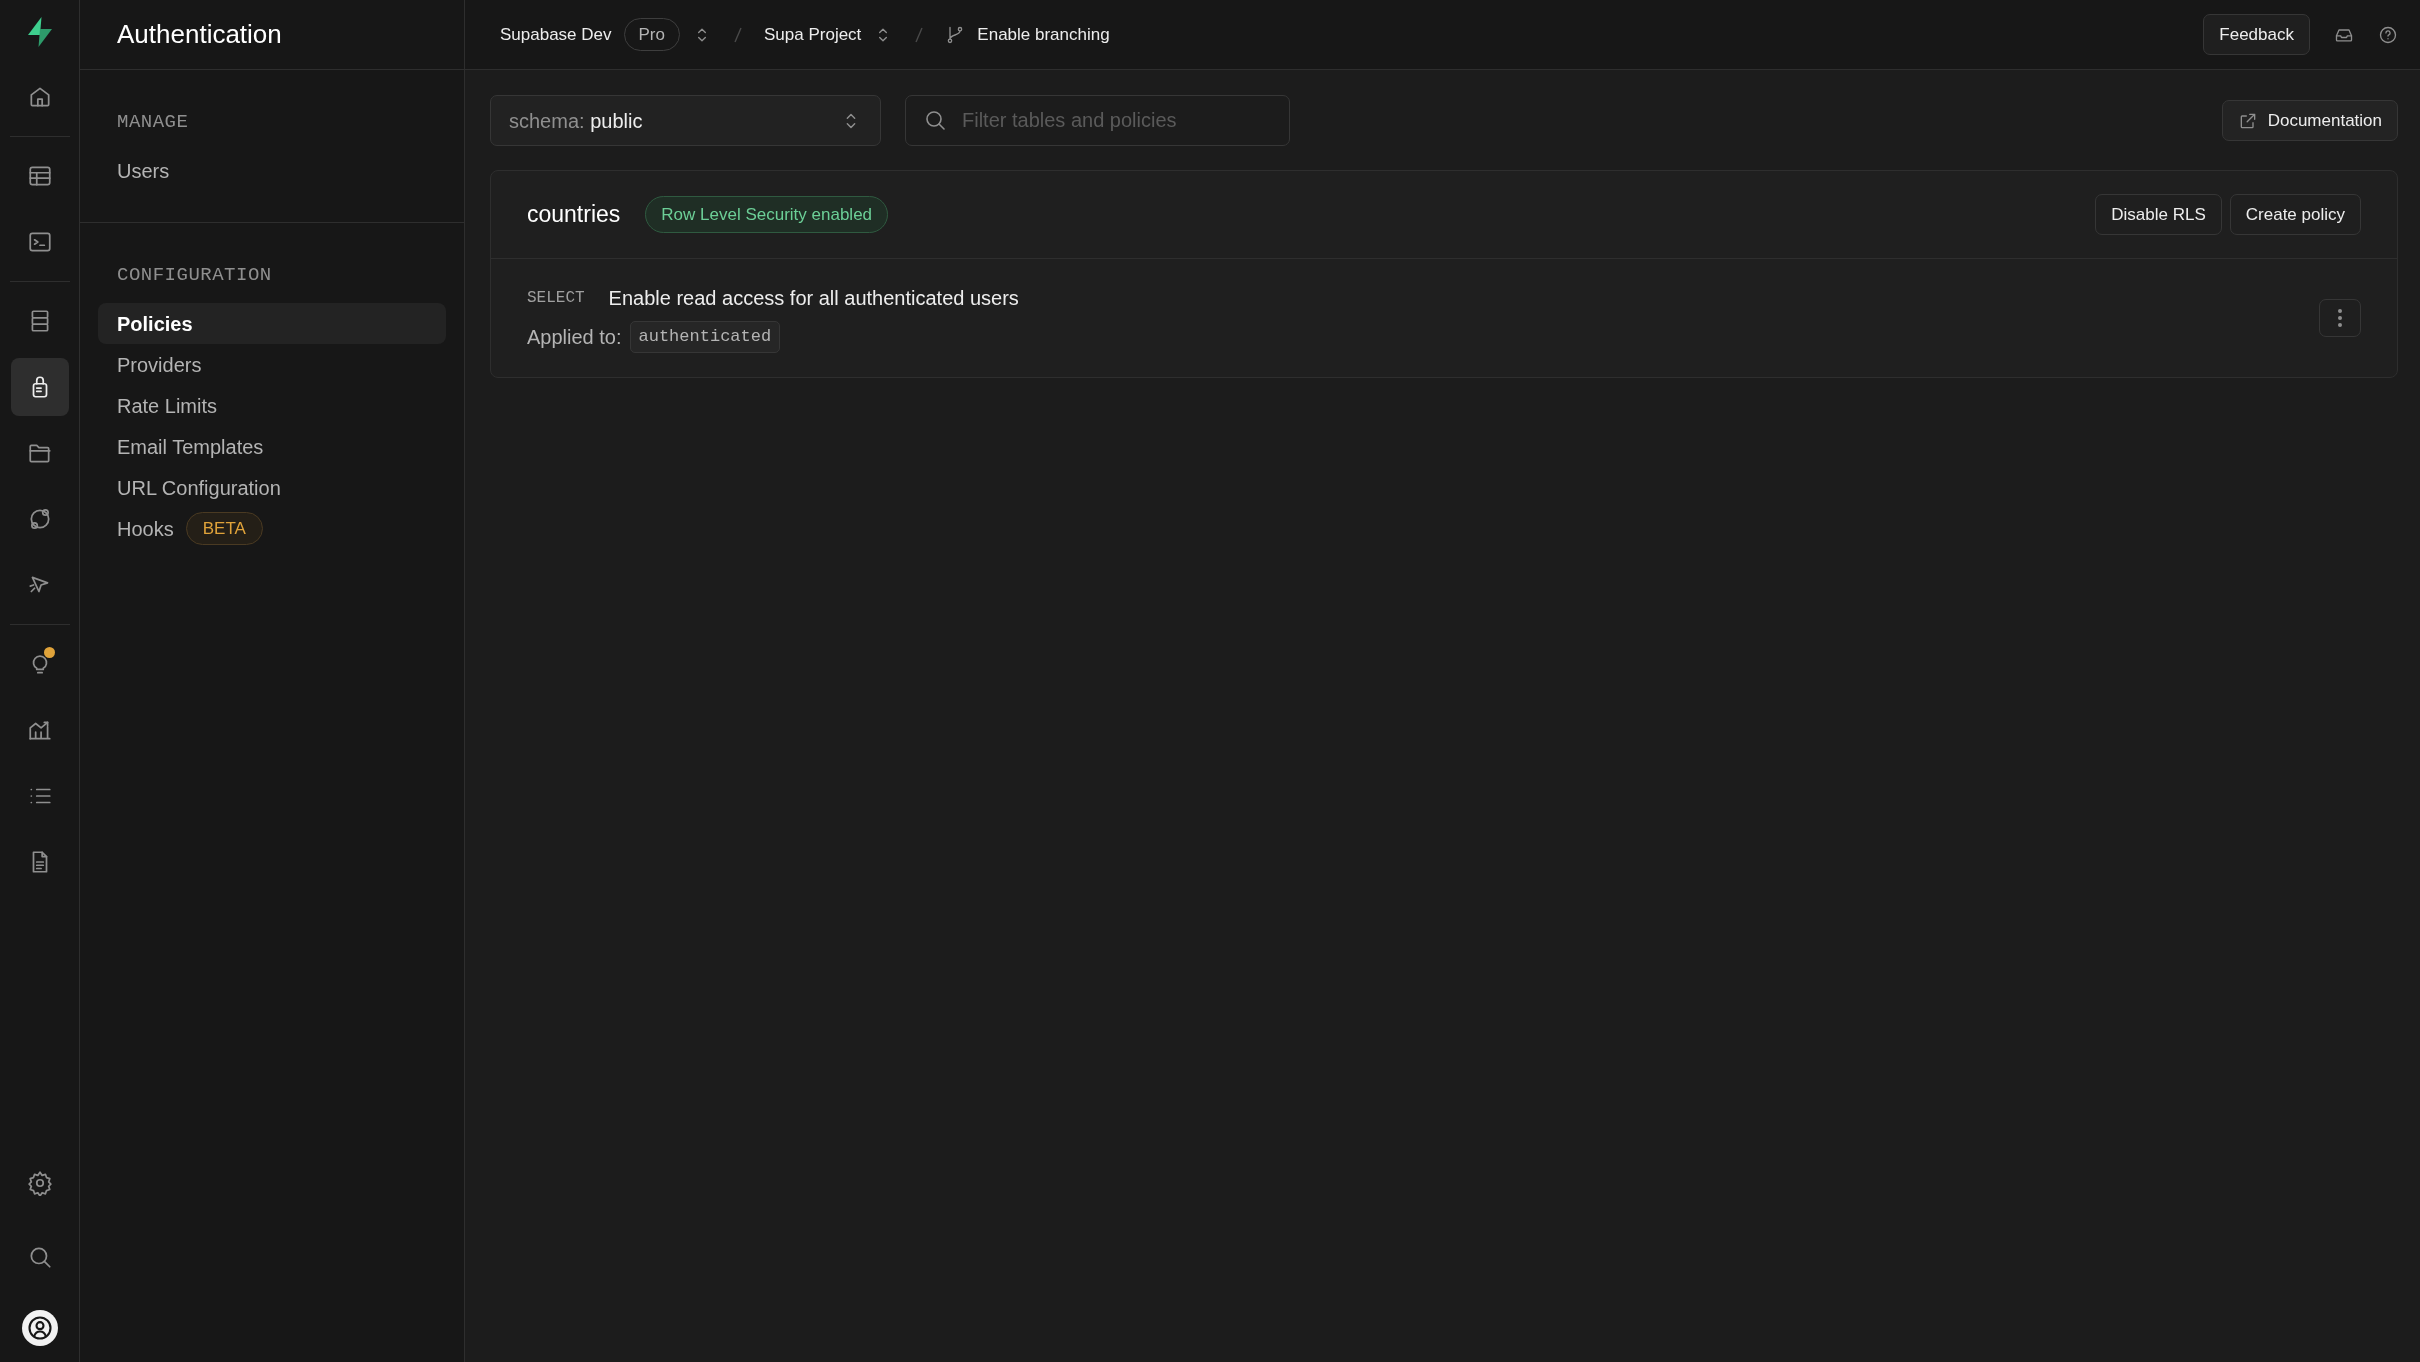 This screenshot has height=1362, width=2420. Describe the element at coordinates (39, 176) in the screenshot. I see `table-icon` at that location.